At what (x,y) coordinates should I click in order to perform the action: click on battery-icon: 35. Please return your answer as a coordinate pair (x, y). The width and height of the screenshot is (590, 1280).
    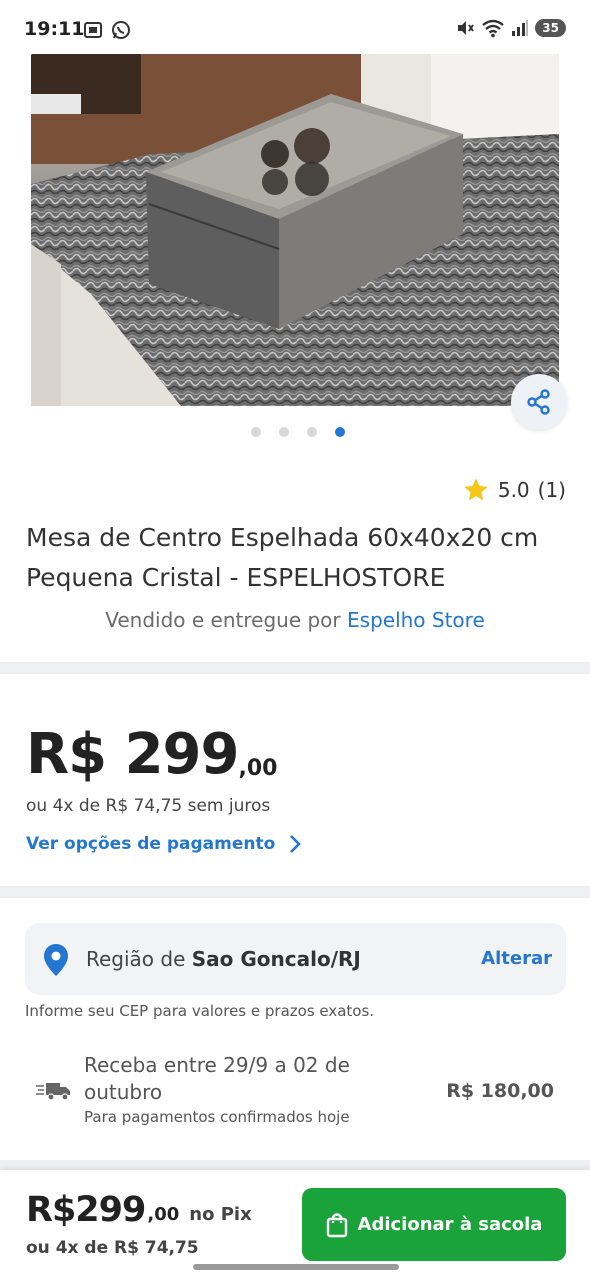
    Looking at the image, I should click on (550, 28).